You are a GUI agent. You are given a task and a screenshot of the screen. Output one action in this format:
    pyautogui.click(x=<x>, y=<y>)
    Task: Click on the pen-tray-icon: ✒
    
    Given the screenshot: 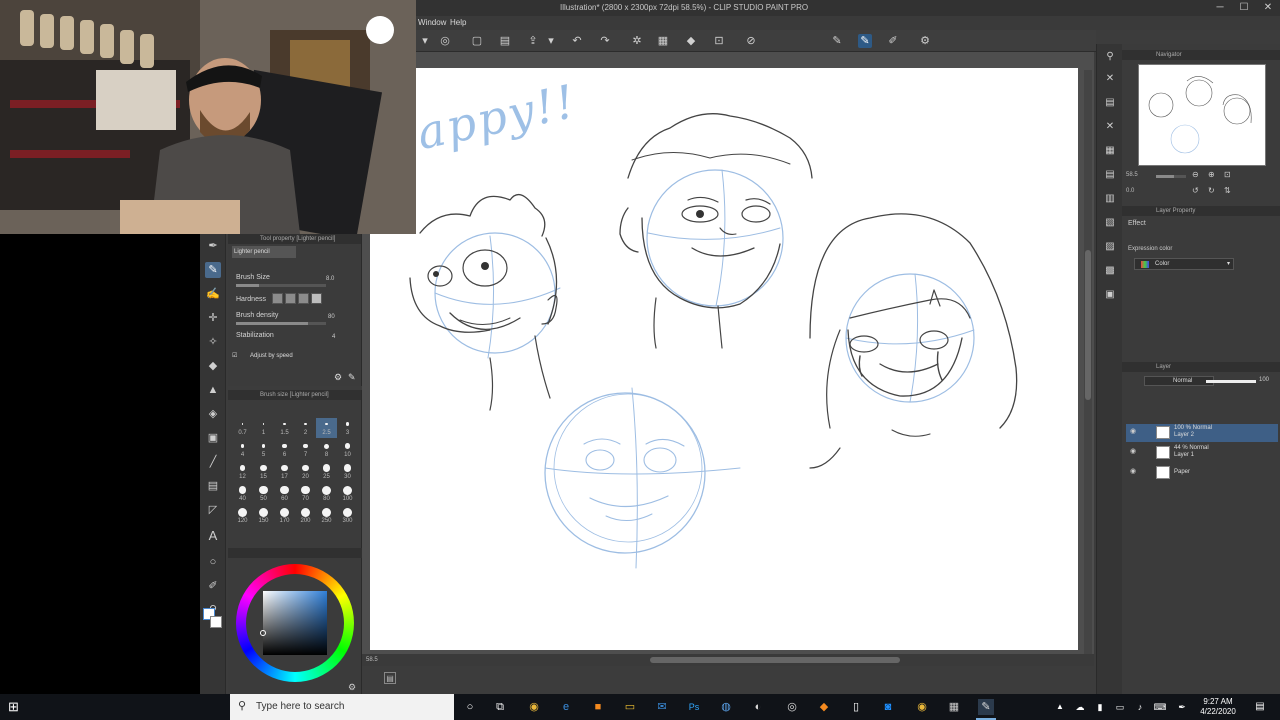 What is the action you would take?
    pyautogui.click(x=1182, y=707)
    